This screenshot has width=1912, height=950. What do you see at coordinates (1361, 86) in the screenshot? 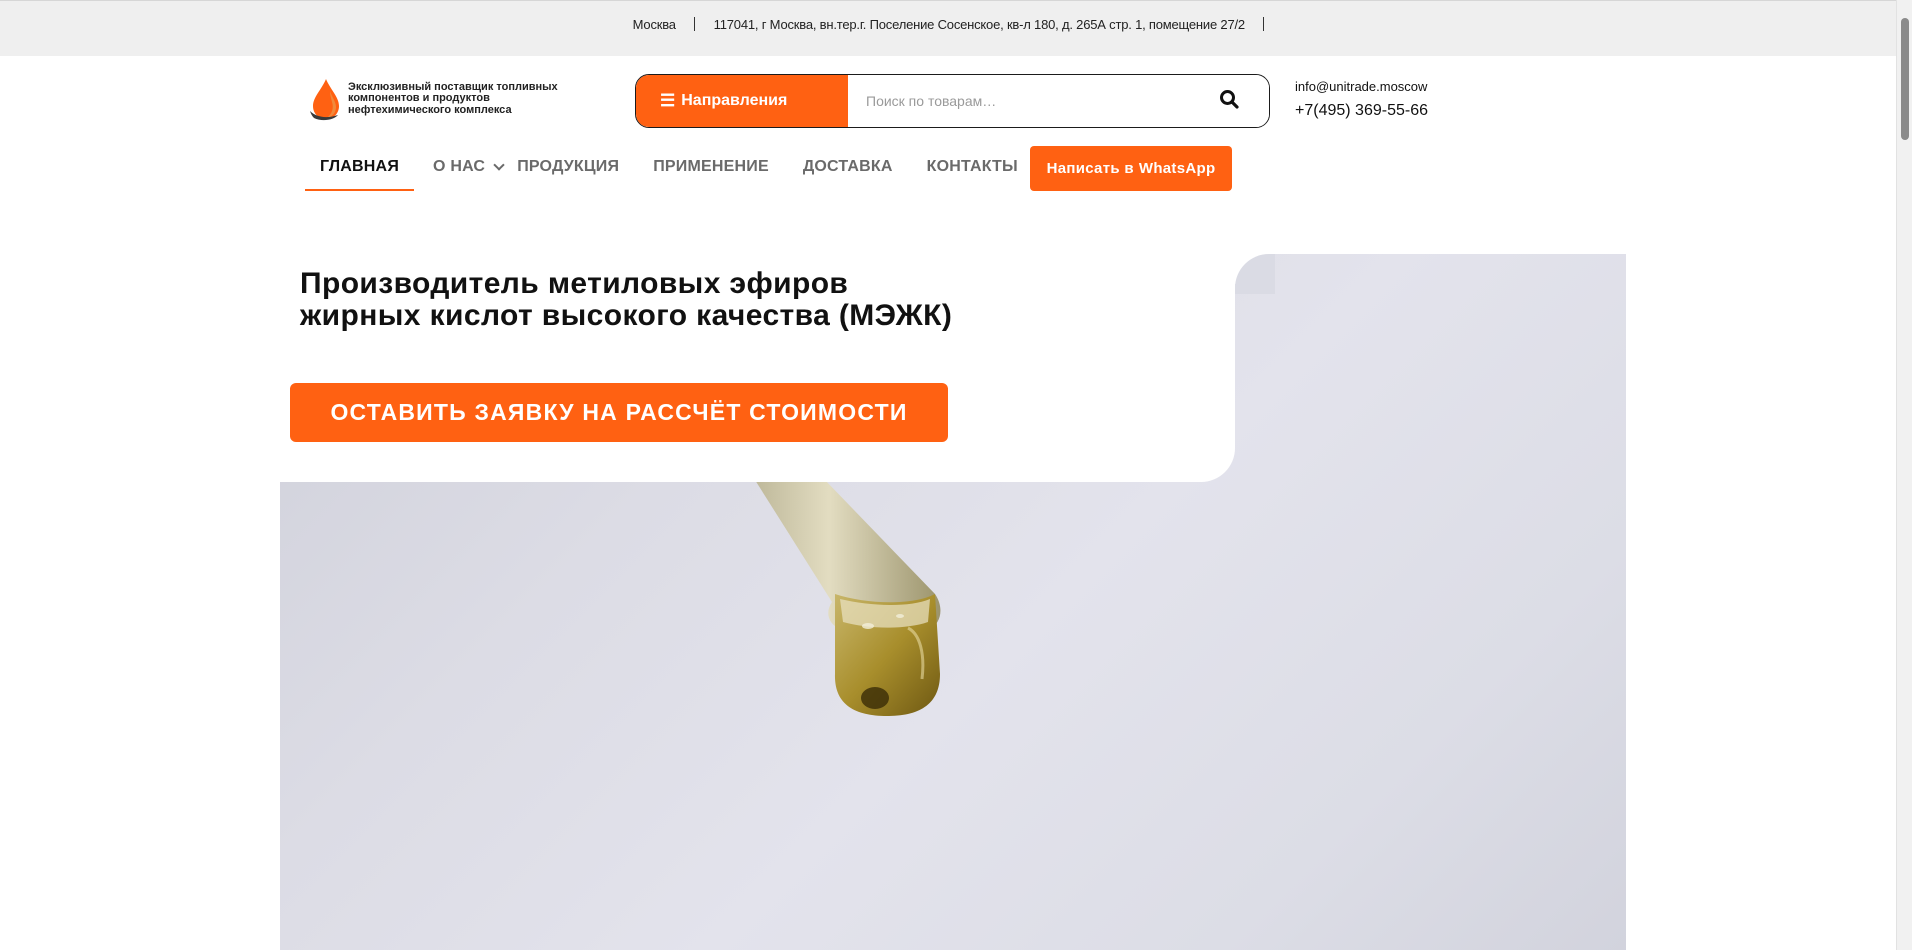
I see `email-link: info@unitrade.moscow` at bounding box center [1361, 86].